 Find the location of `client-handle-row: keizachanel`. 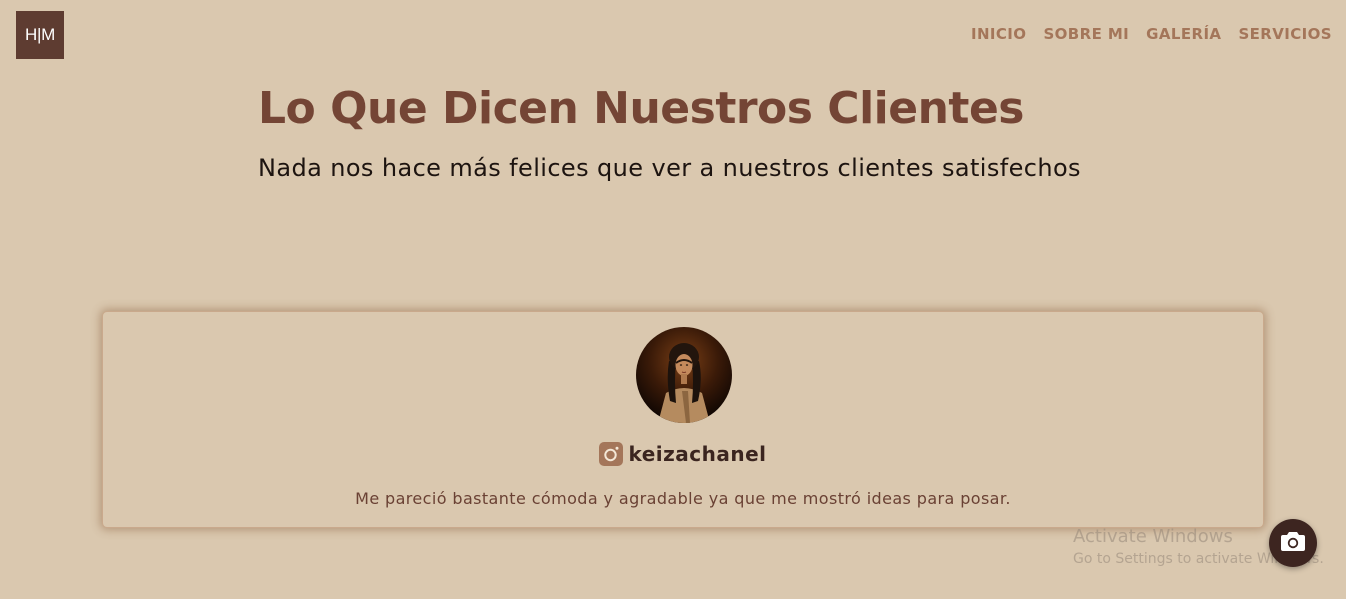

client-handle-row: keizachanel is located at coordinates (683, 454).